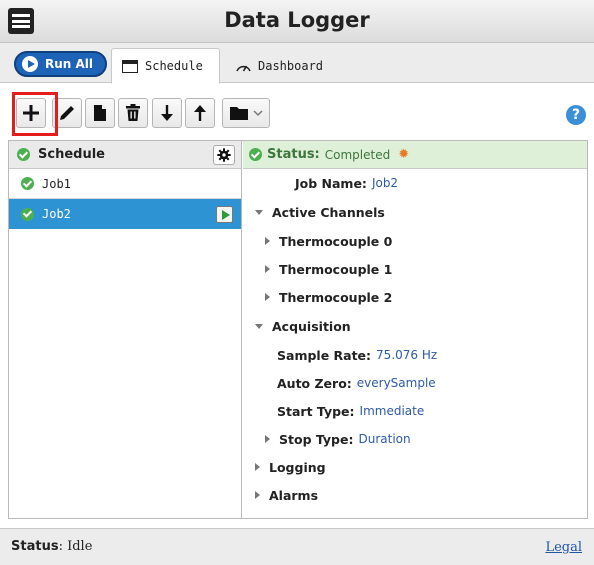 The width and height of the screenshot is (594, 565). I want to click on sample-rate-value: 75.076 Hz, so click(407, 355).